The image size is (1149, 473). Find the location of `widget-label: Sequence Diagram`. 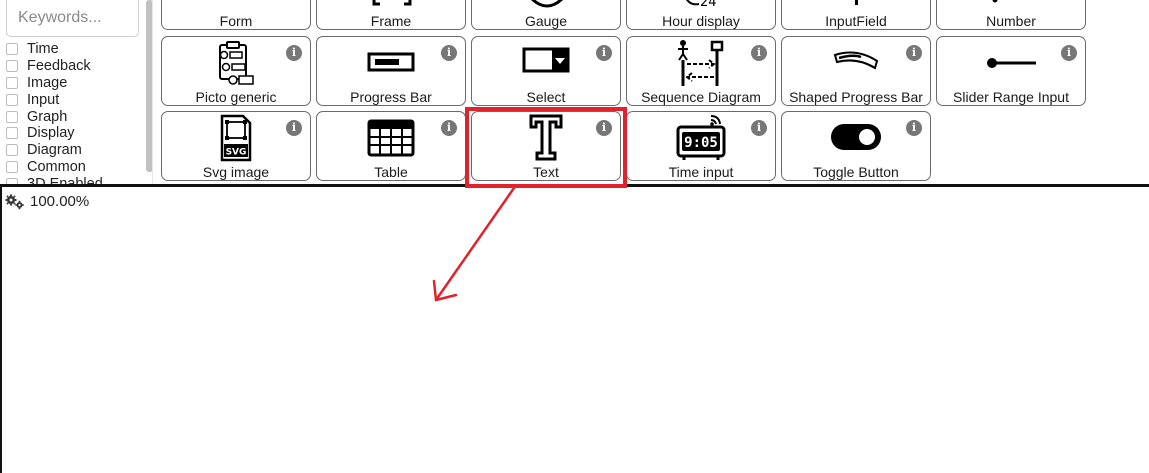

widget-label: Sequence Diagram is located at coordinates (701, 97).